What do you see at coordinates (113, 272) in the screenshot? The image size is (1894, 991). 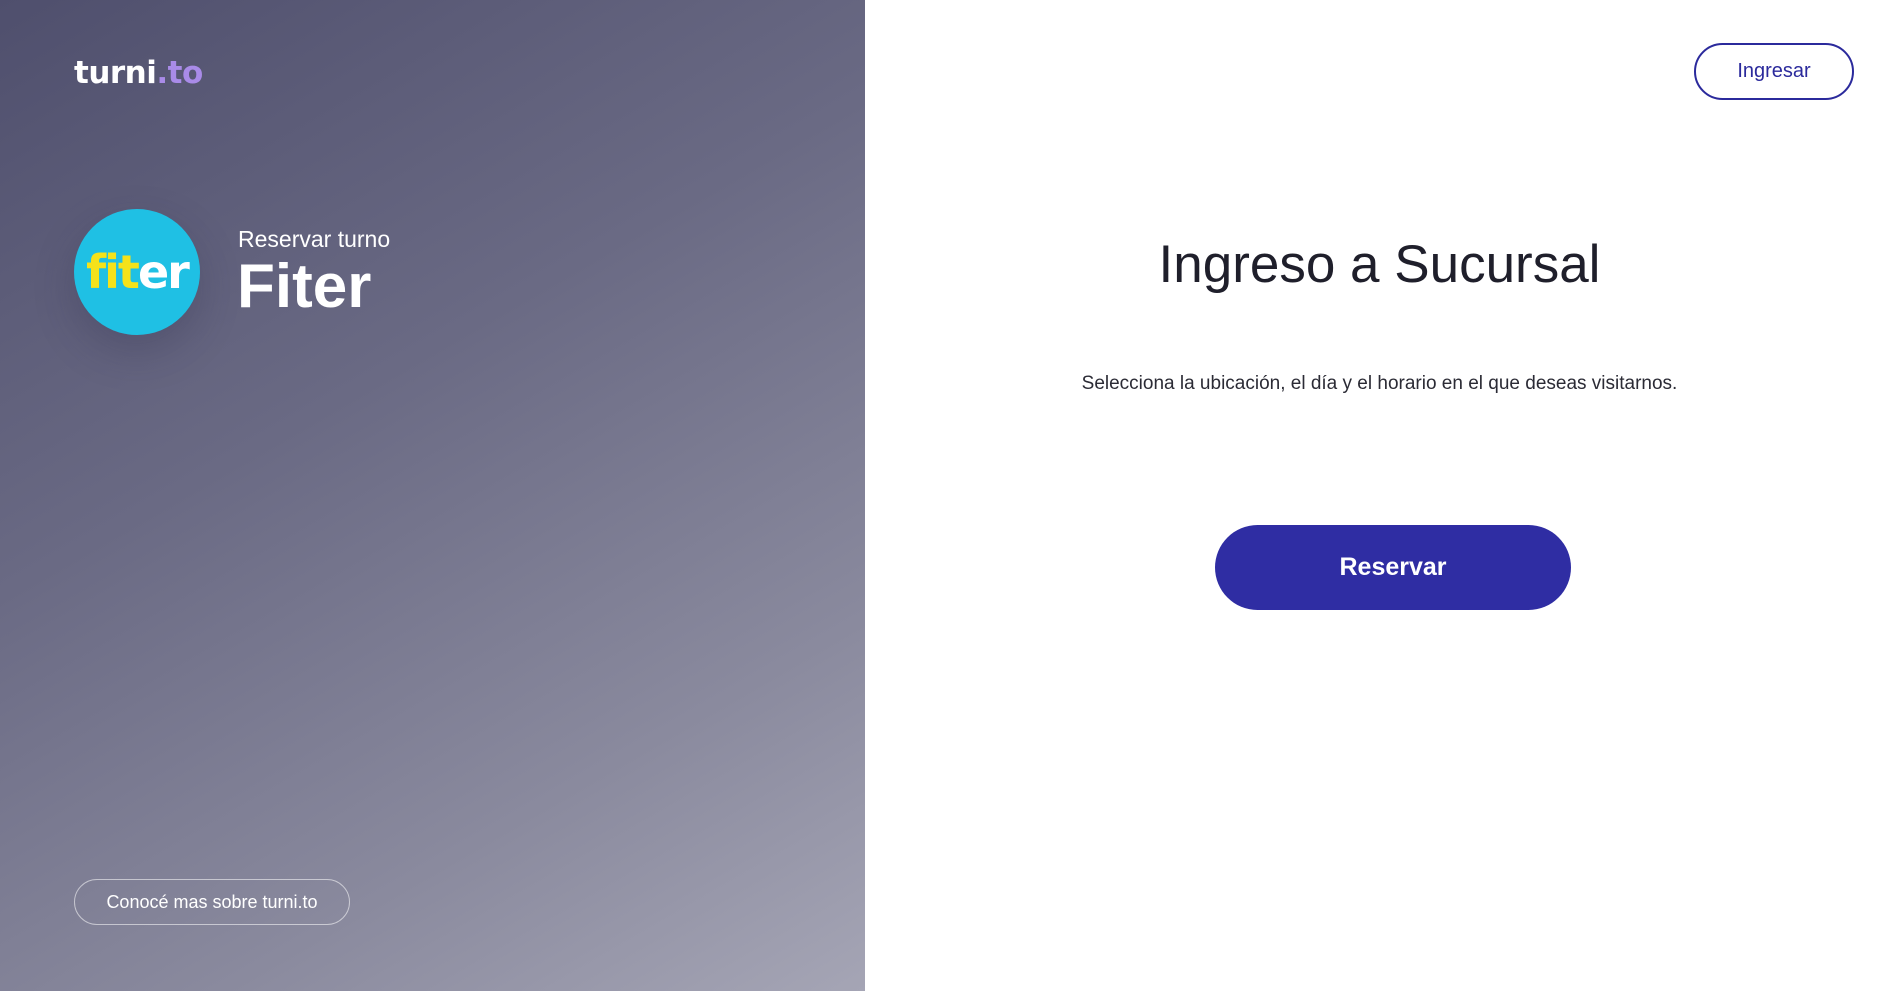 I see `company-logo-part1: fit` at bounding box center [113, 272].